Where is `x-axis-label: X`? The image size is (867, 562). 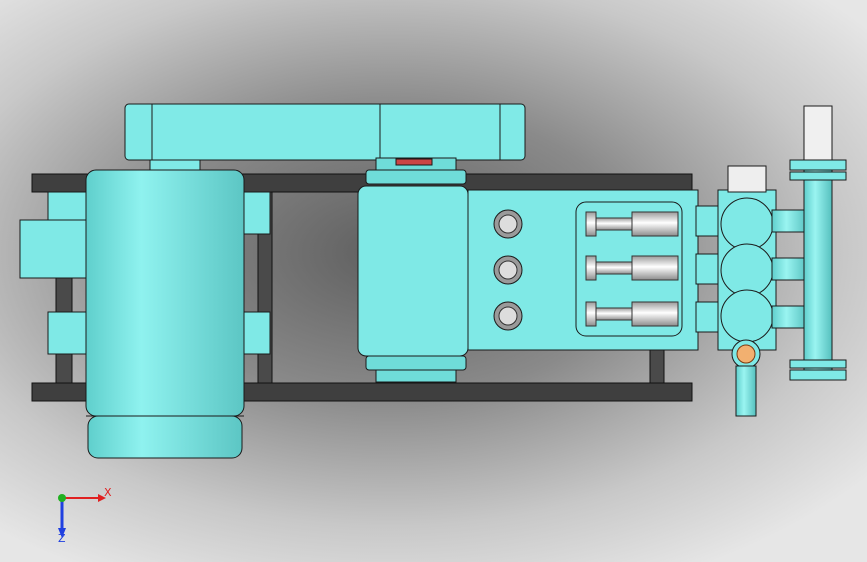 x-axis-label: X is located at coordinates (108, 492).